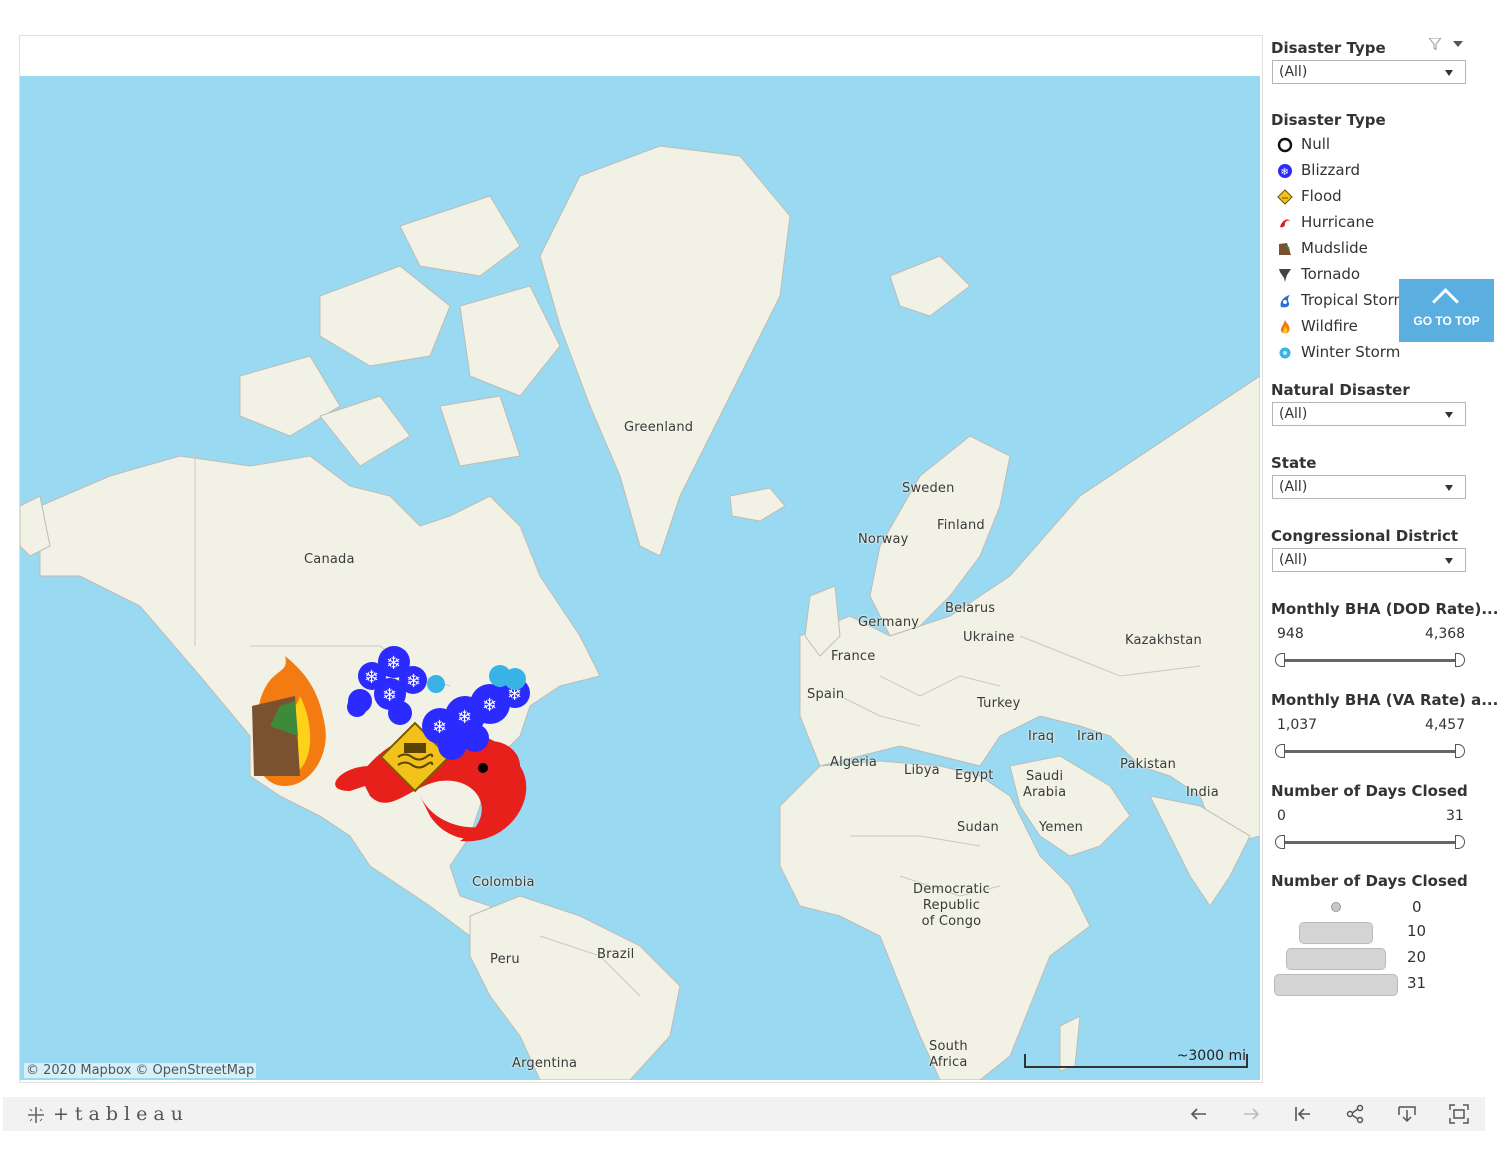  I want to click on blizzard-marker, so click(438, 703).